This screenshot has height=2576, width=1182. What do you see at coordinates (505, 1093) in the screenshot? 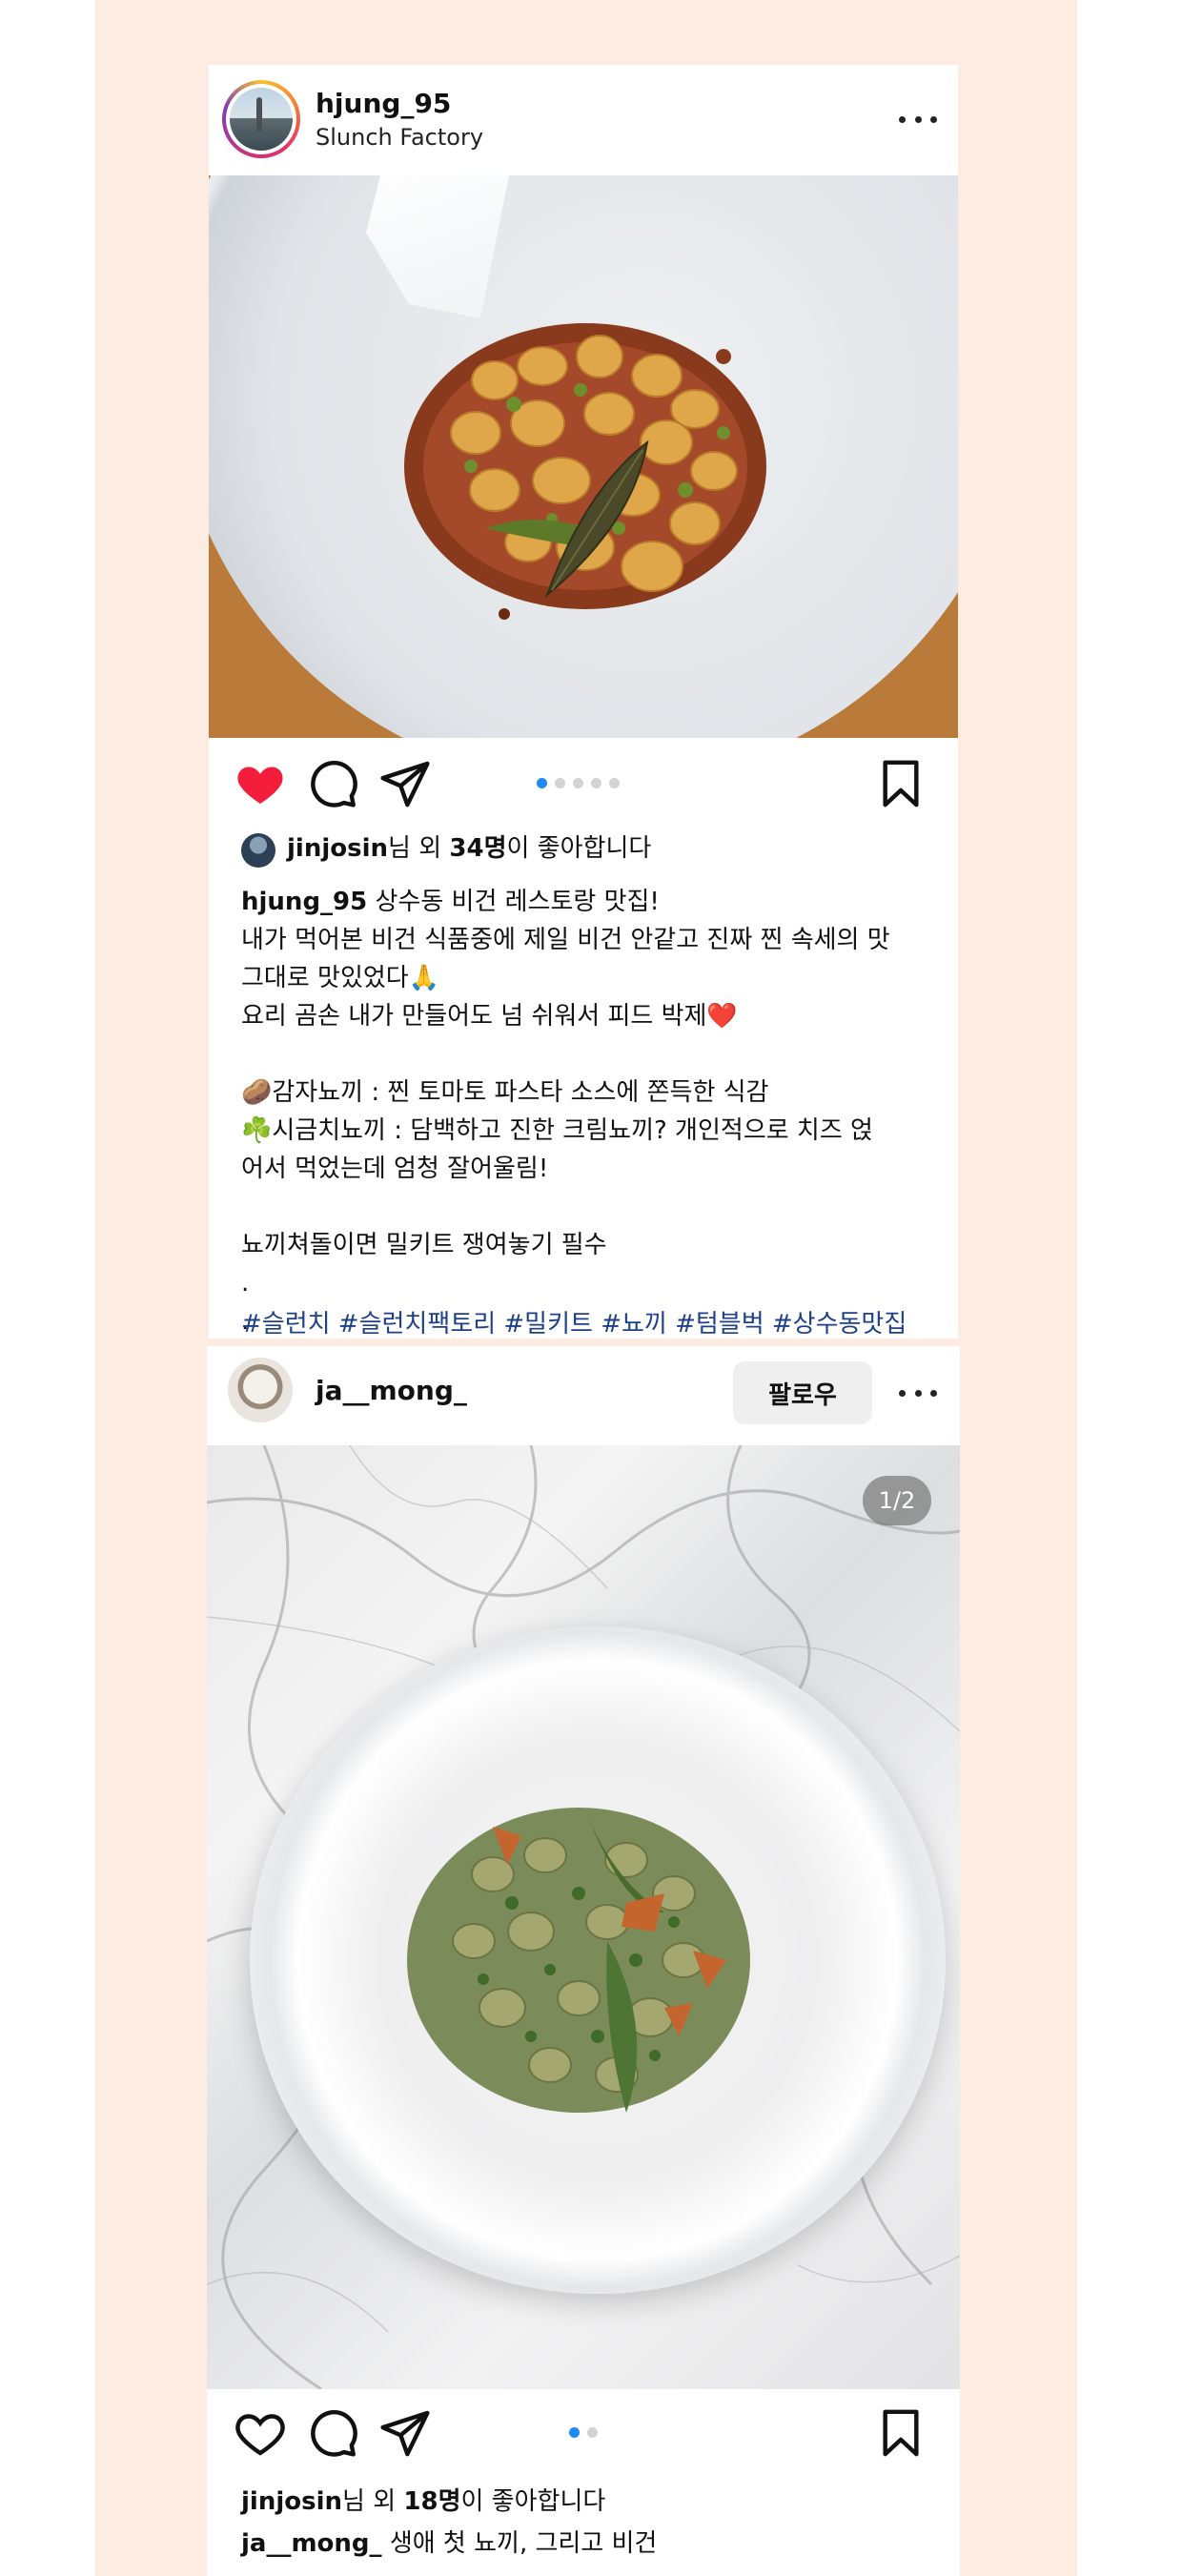
I see `caption-line: 🥔감자뇨끼 : 찐 토마토 파스타 소스에 쫀득한 식감` at bounding box center [505, 1093].